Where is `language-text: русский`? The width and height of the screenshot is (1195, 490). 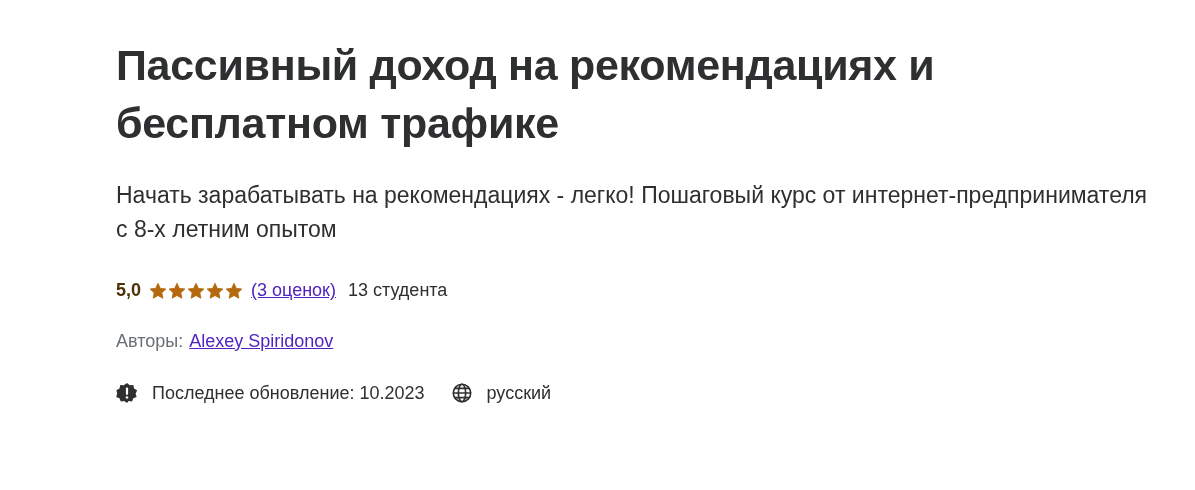 language-text: русский is located at coordinates (519, 393).